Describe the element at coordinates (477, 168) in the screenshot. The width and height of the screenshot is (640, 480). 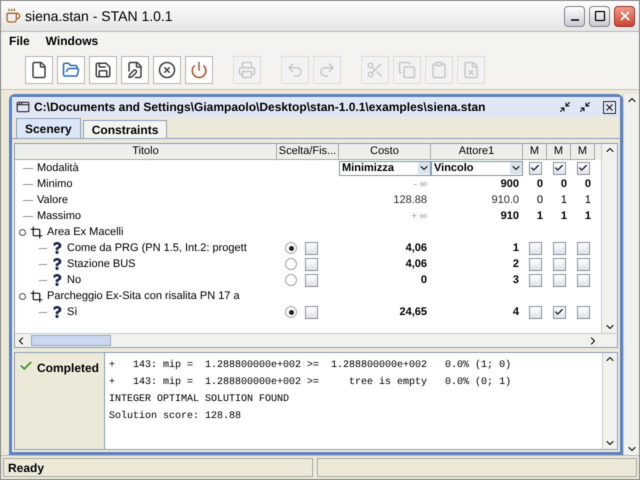
I see `actor-dropdown: Vincolo` at that location.